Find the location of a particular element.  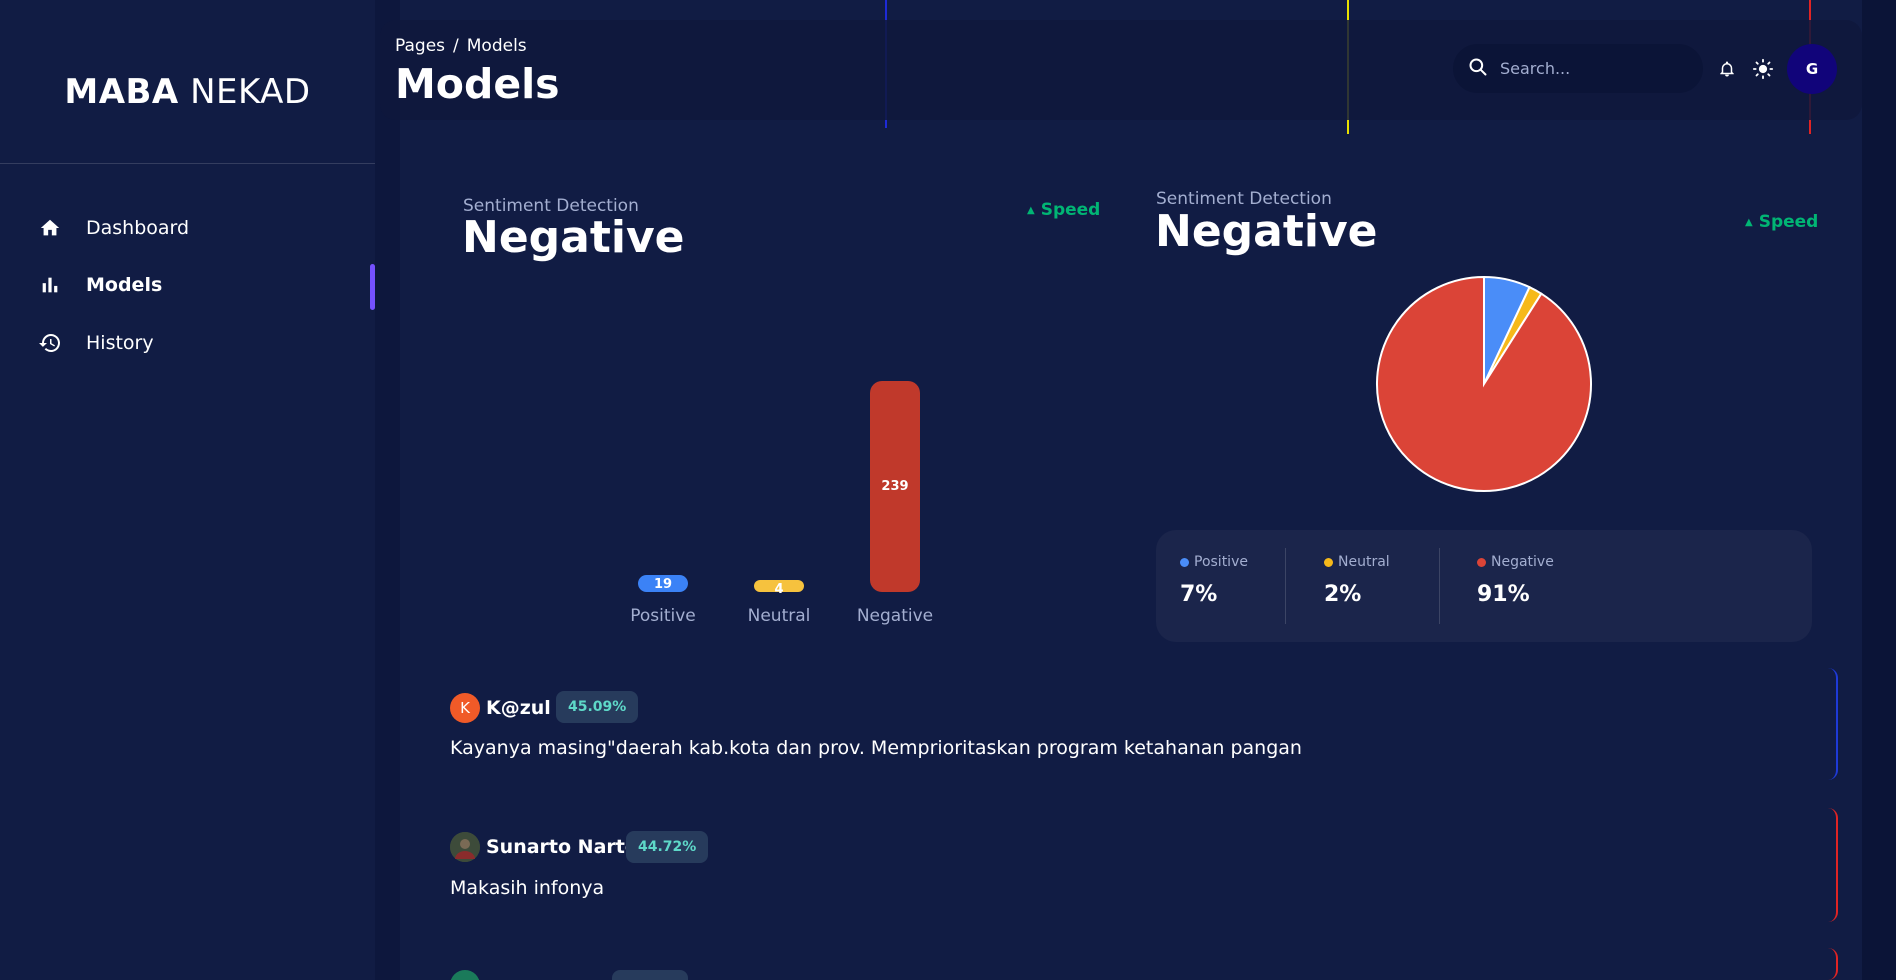

legend-value: 91% is located at coordinates (1503, 594).